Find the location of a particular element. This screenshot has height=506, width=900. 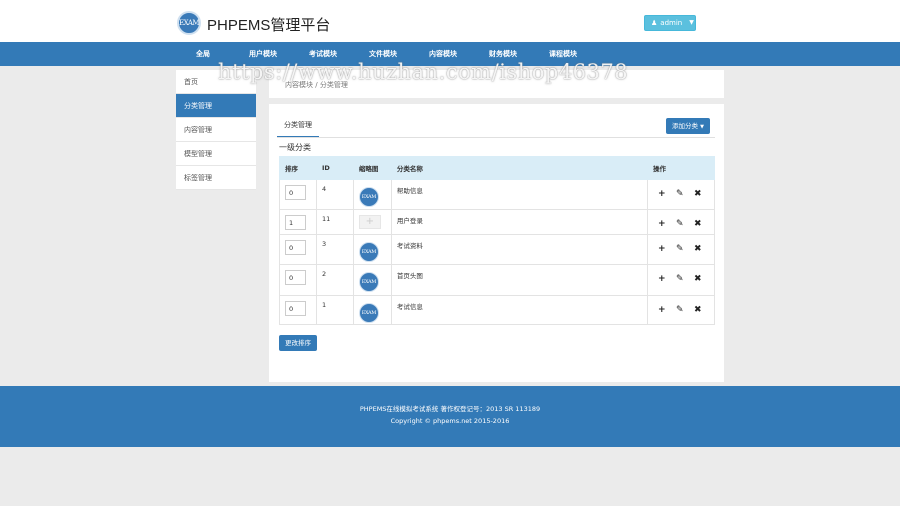

nav-item-global: 全局 is located at coordinates (203, 54).